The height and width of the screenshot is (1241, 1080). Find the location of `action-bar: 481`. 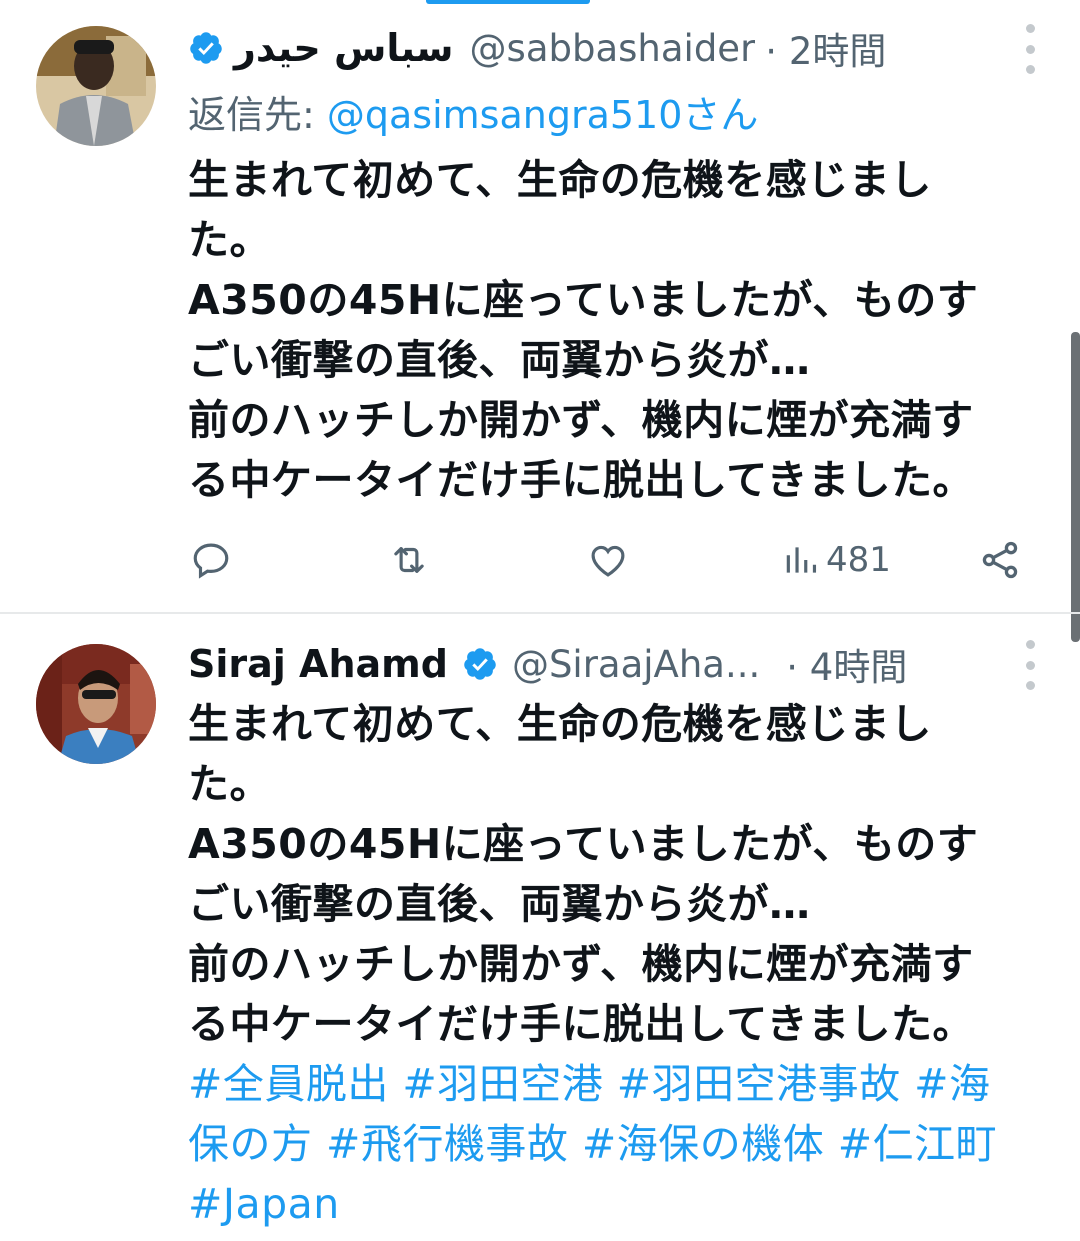

action-bar: 481 is located at coordinates (608, 560).